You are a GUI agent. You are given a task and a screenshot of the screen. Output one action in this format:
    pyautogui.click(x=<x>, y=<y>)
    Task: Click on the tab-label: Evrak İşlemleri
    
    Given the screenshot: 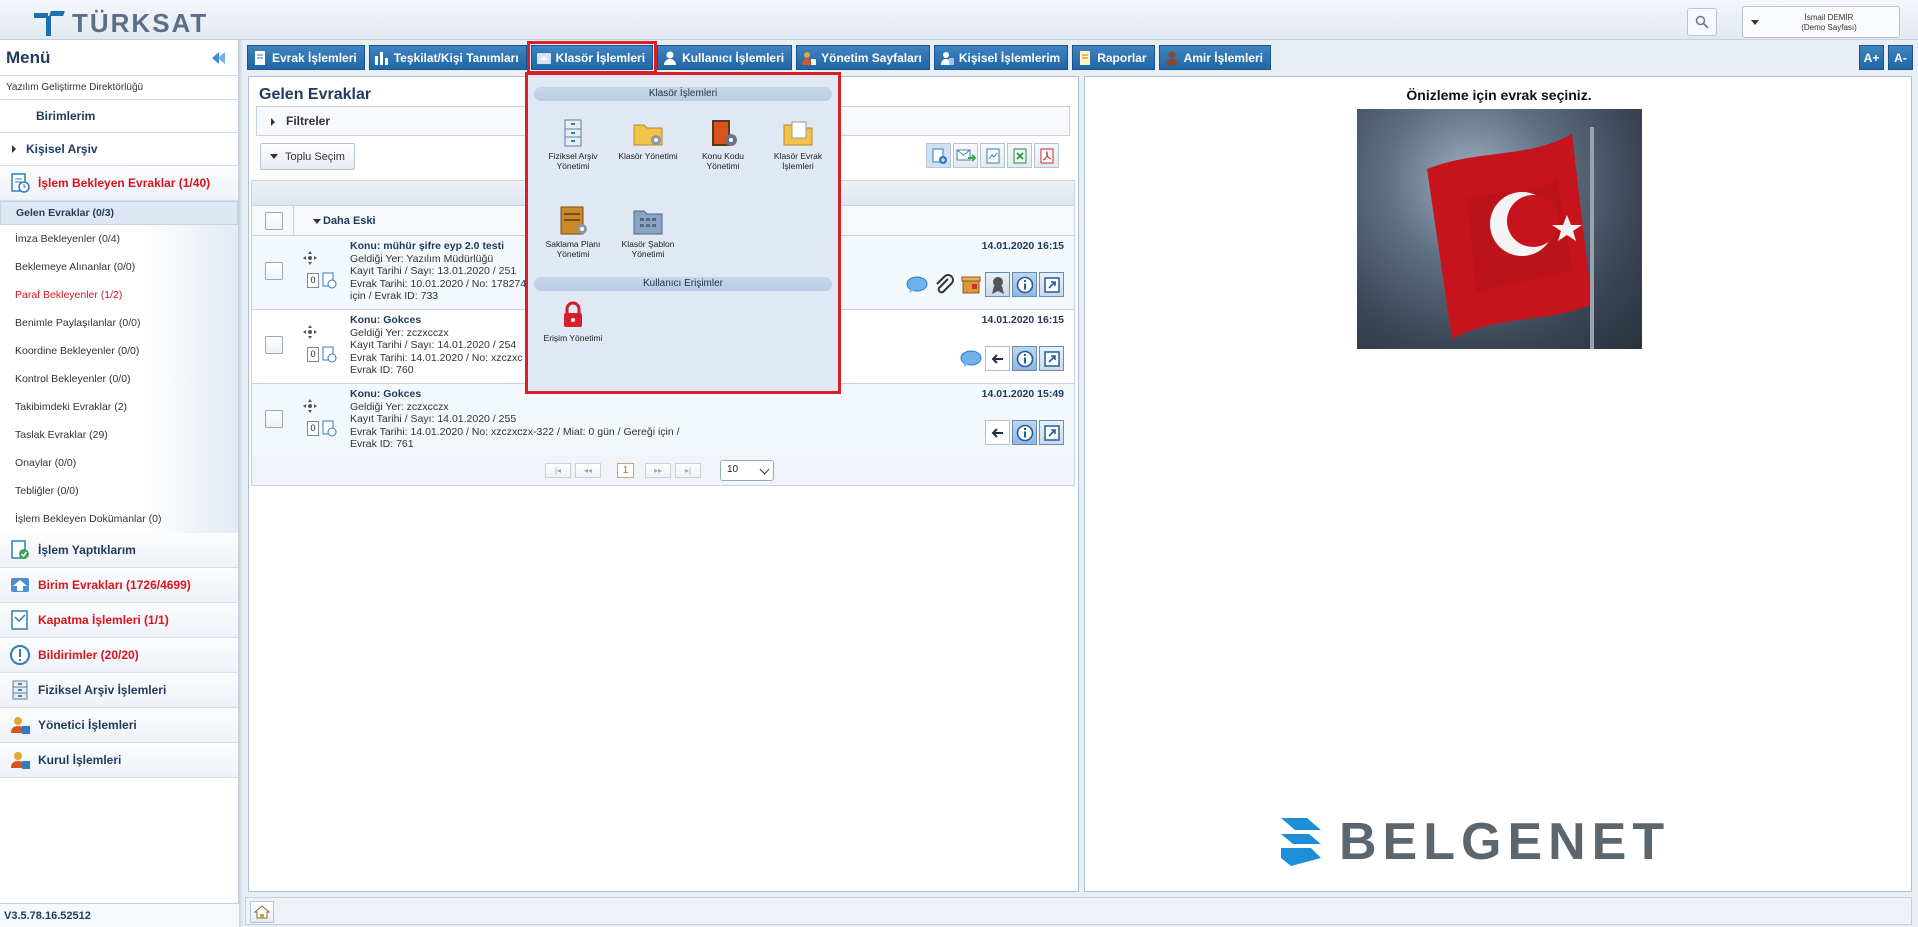 What is the action you would take?
    pyautogui.click(x=314, y=57)
    